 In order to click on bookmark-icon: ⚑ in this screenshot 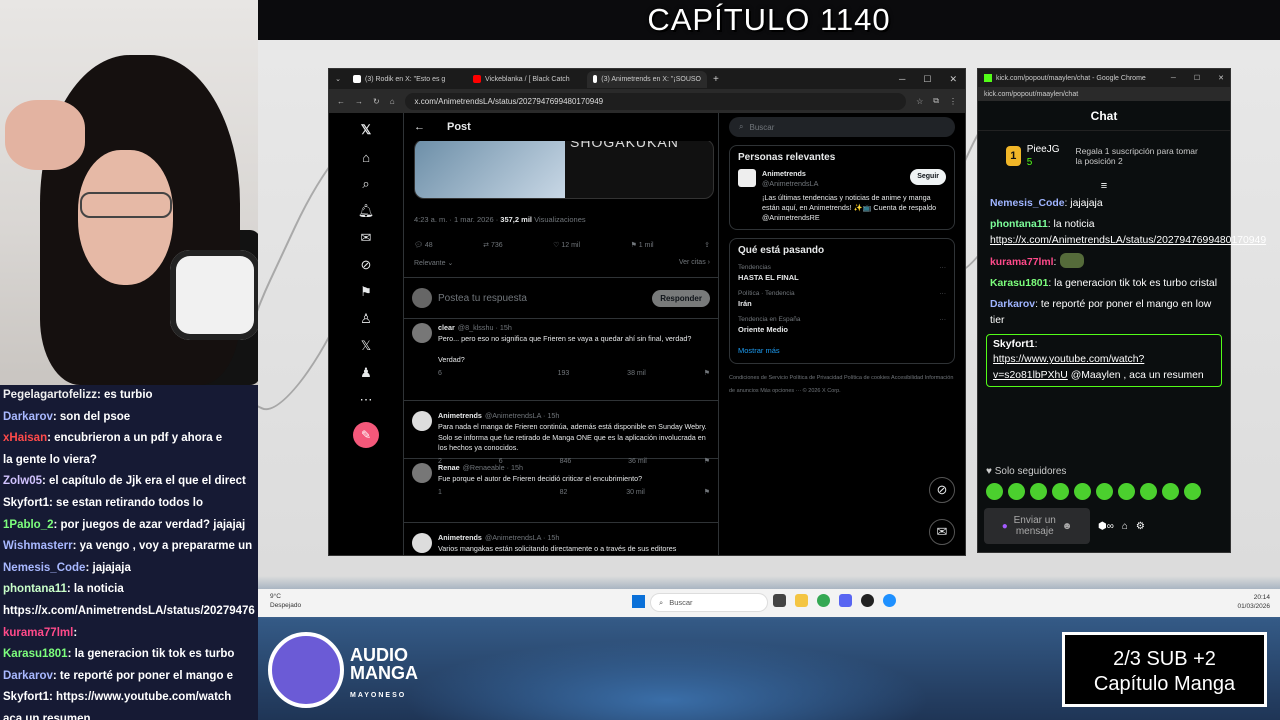, I will do `click(707, 374)`.